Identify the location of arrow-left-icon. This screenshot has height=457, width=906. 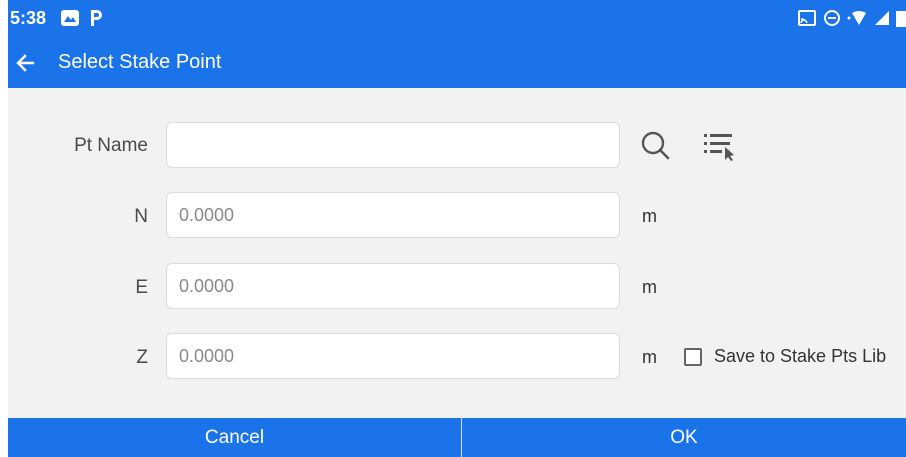
(25, 63).